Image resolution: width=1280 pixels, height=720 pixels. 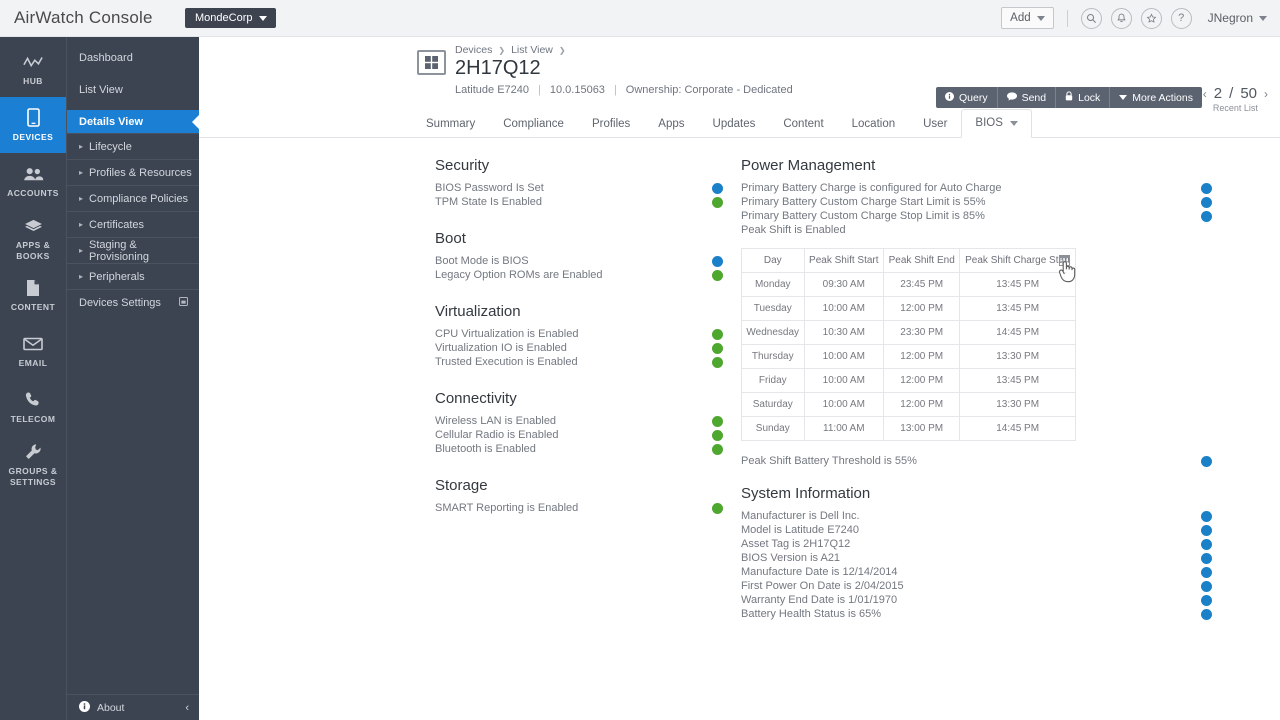 I want to click on org-group-selector: MondeCorp, so click(x=231, y=18).